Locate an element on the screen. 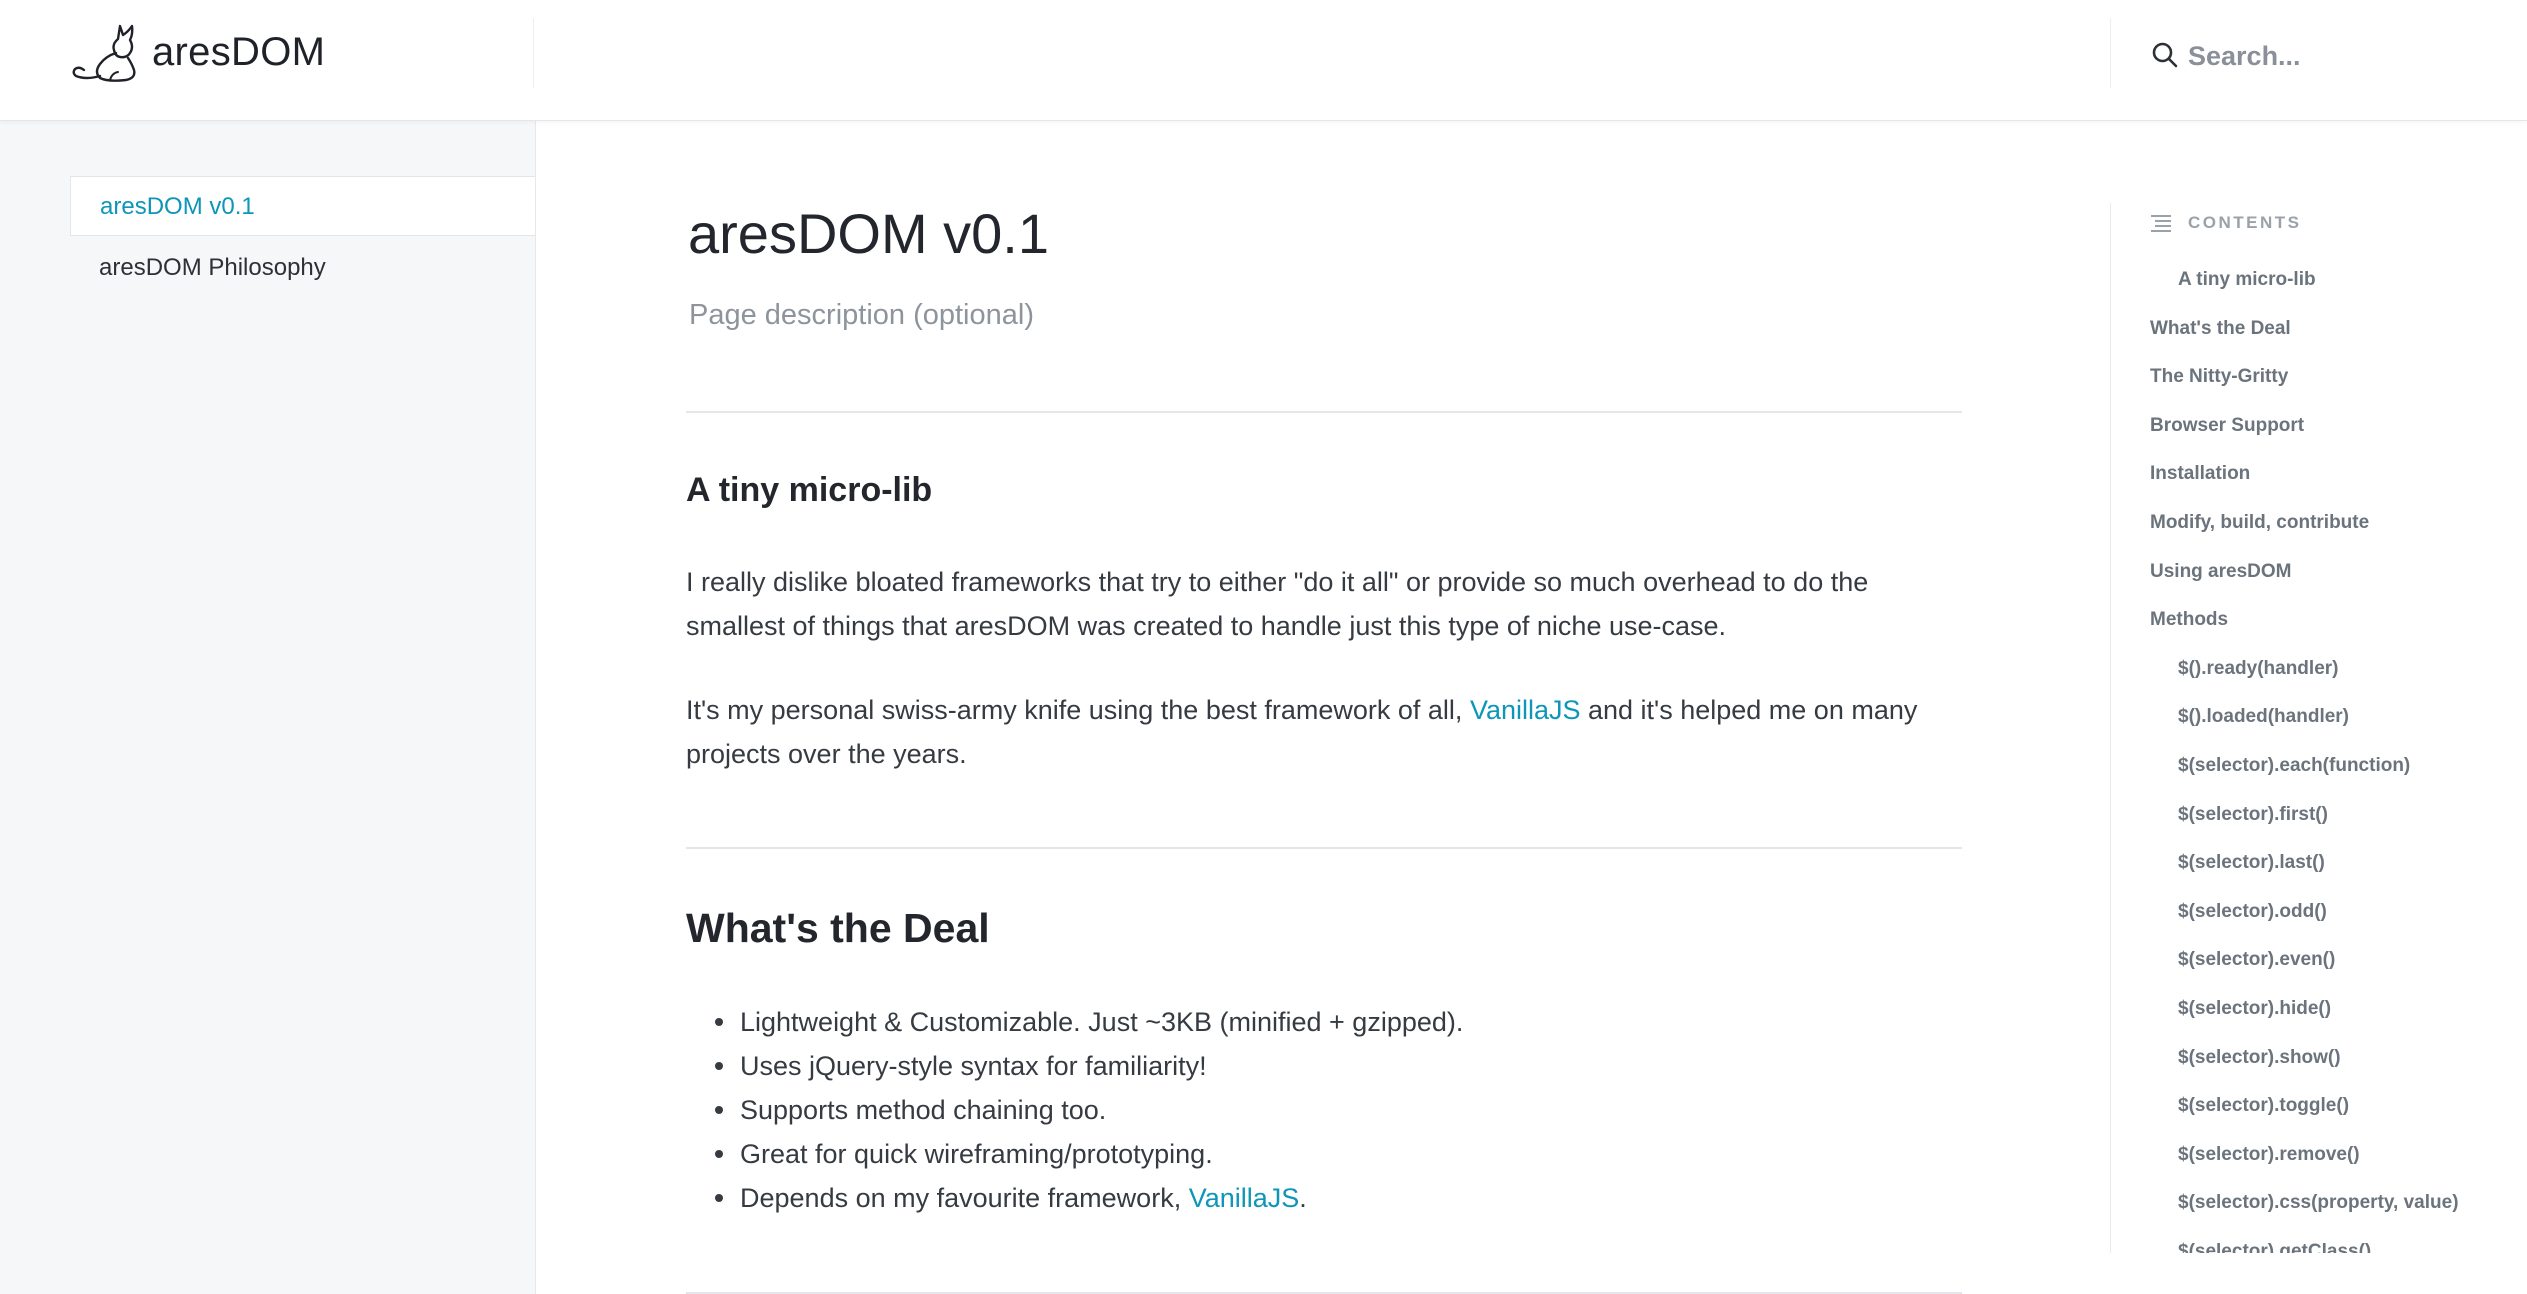 This screenshot has height=1294, width=2527. toc-item: What's the Deal is located at coordinates (2220, 329).